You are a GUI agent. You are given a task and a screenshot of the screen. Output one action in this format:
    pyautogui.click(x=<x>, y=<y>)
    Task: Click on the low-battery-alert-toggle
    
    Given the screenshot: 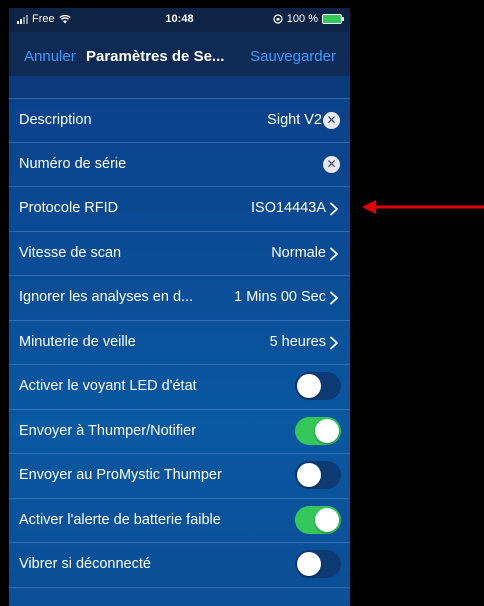 What is the action you would take?
    pyautogui.click(x=318, y=519)
    